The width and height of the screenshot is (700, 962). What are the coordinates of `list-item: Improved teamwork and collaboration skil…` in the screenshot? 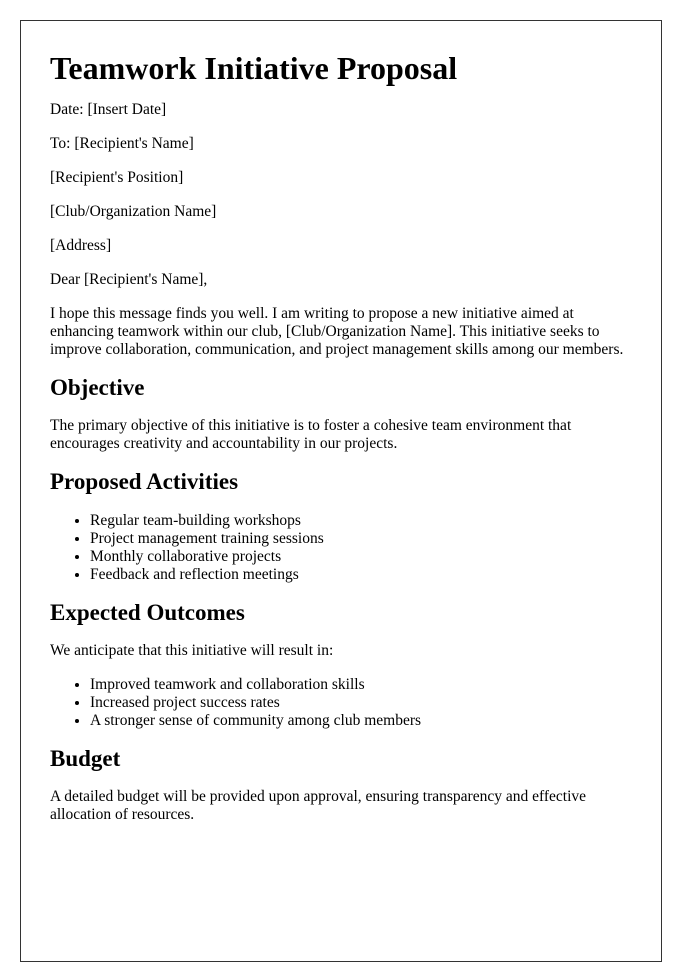 It's located at (361, 685).